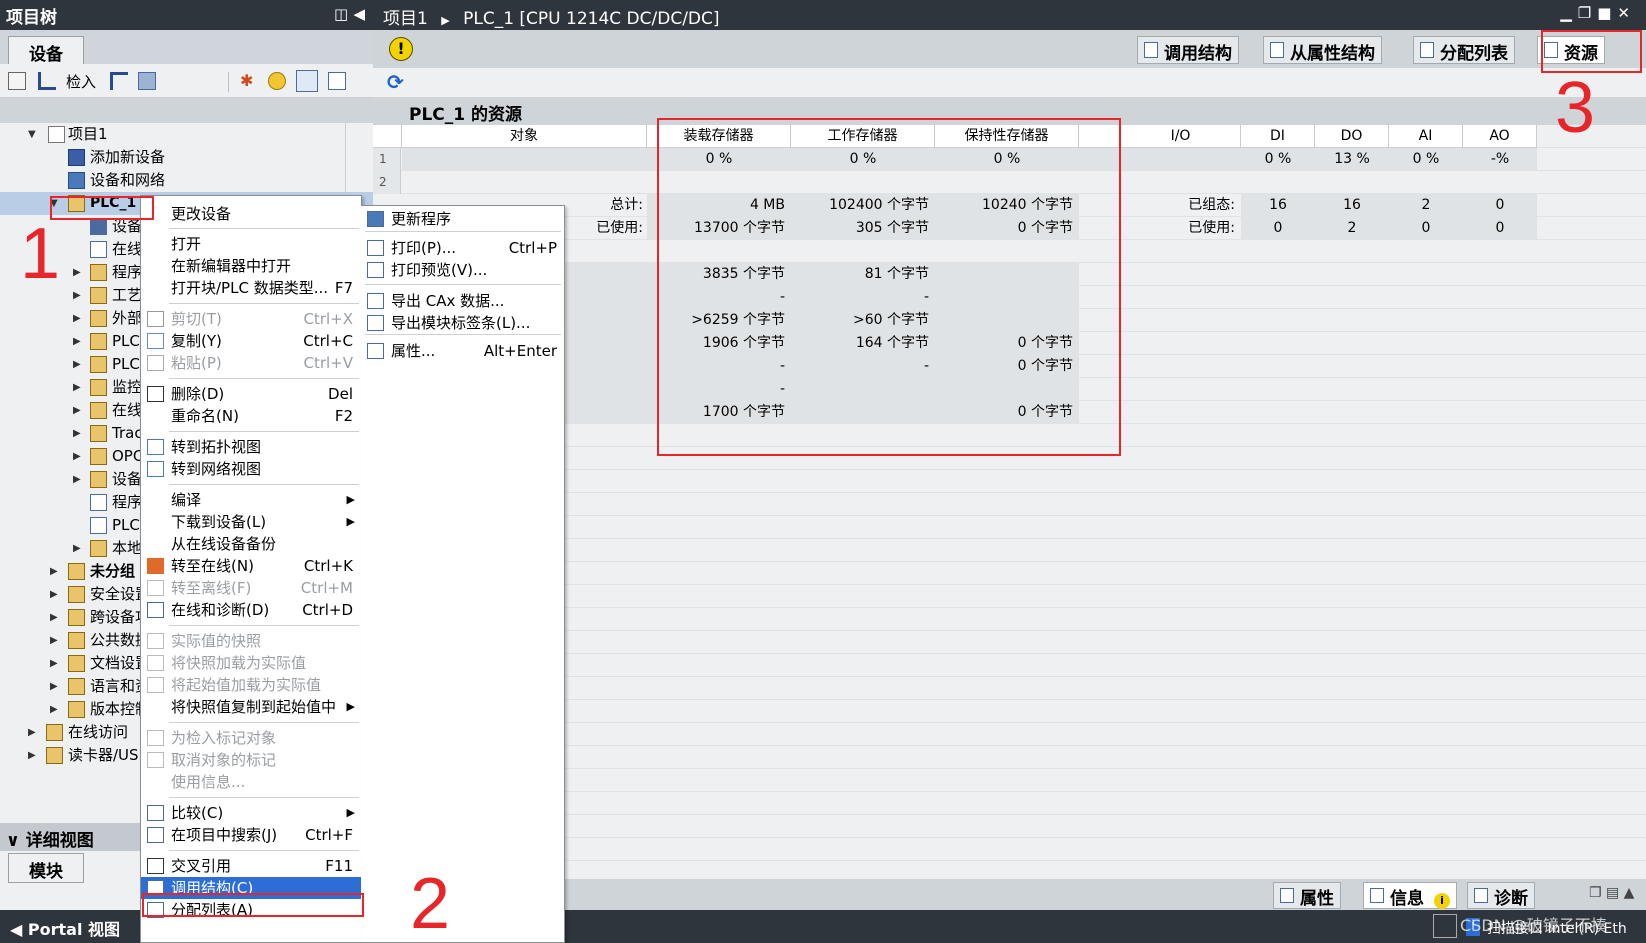  Describe the element at coordinates (337, 81) in the screenshot. I see `table-view-icon` at that location.